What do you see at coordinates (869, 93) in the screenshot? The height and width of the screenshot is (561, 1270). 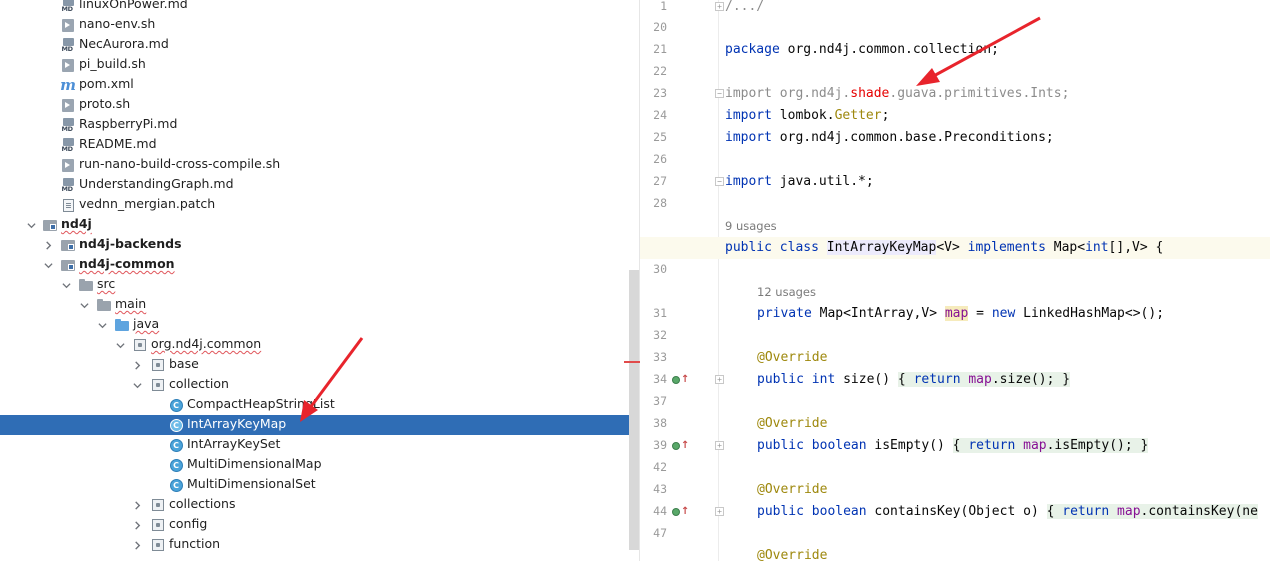 I see `unresolved-symbol: shade` at bounding box center [869, 93].